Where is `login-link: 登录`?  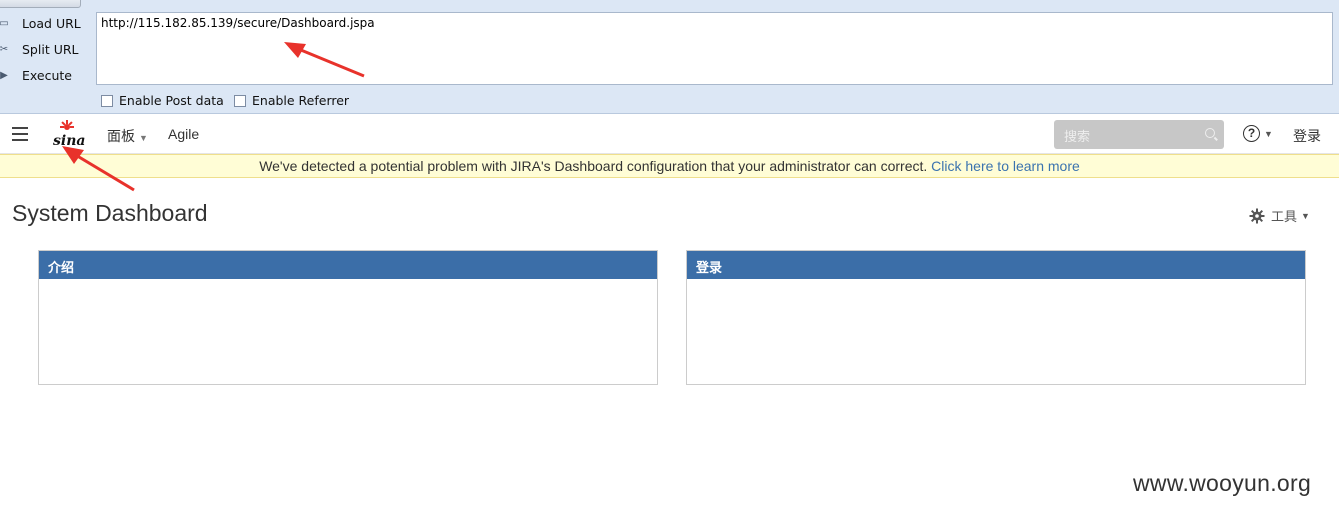
login-link: 登录 is located at coordinates (1307, 136).